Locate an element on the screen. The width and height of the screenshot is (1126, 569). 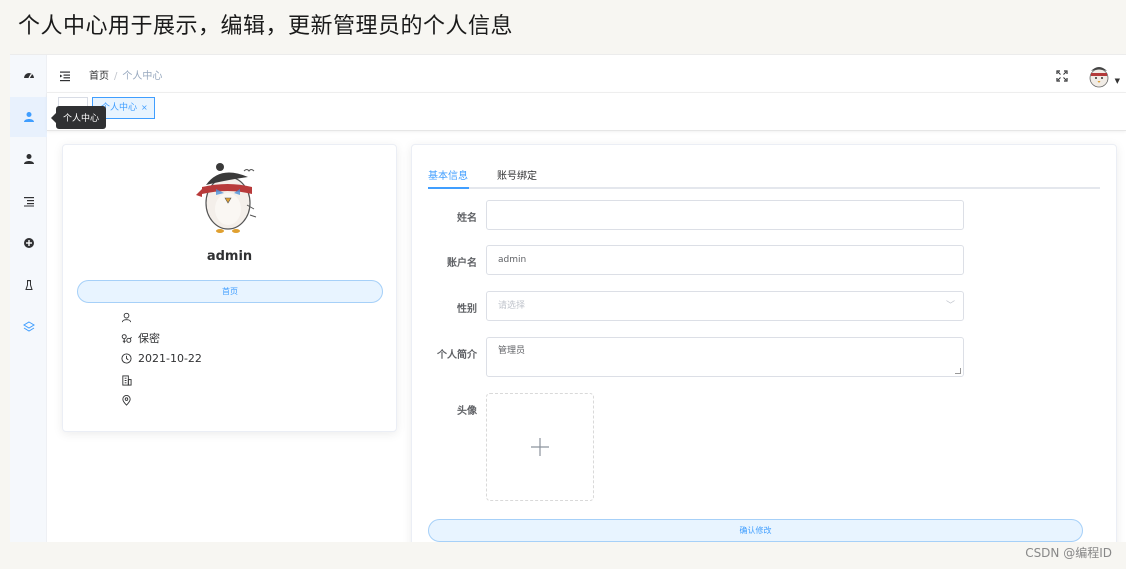
confirm-button: 确认修改 is located at coordinates (755, 530).